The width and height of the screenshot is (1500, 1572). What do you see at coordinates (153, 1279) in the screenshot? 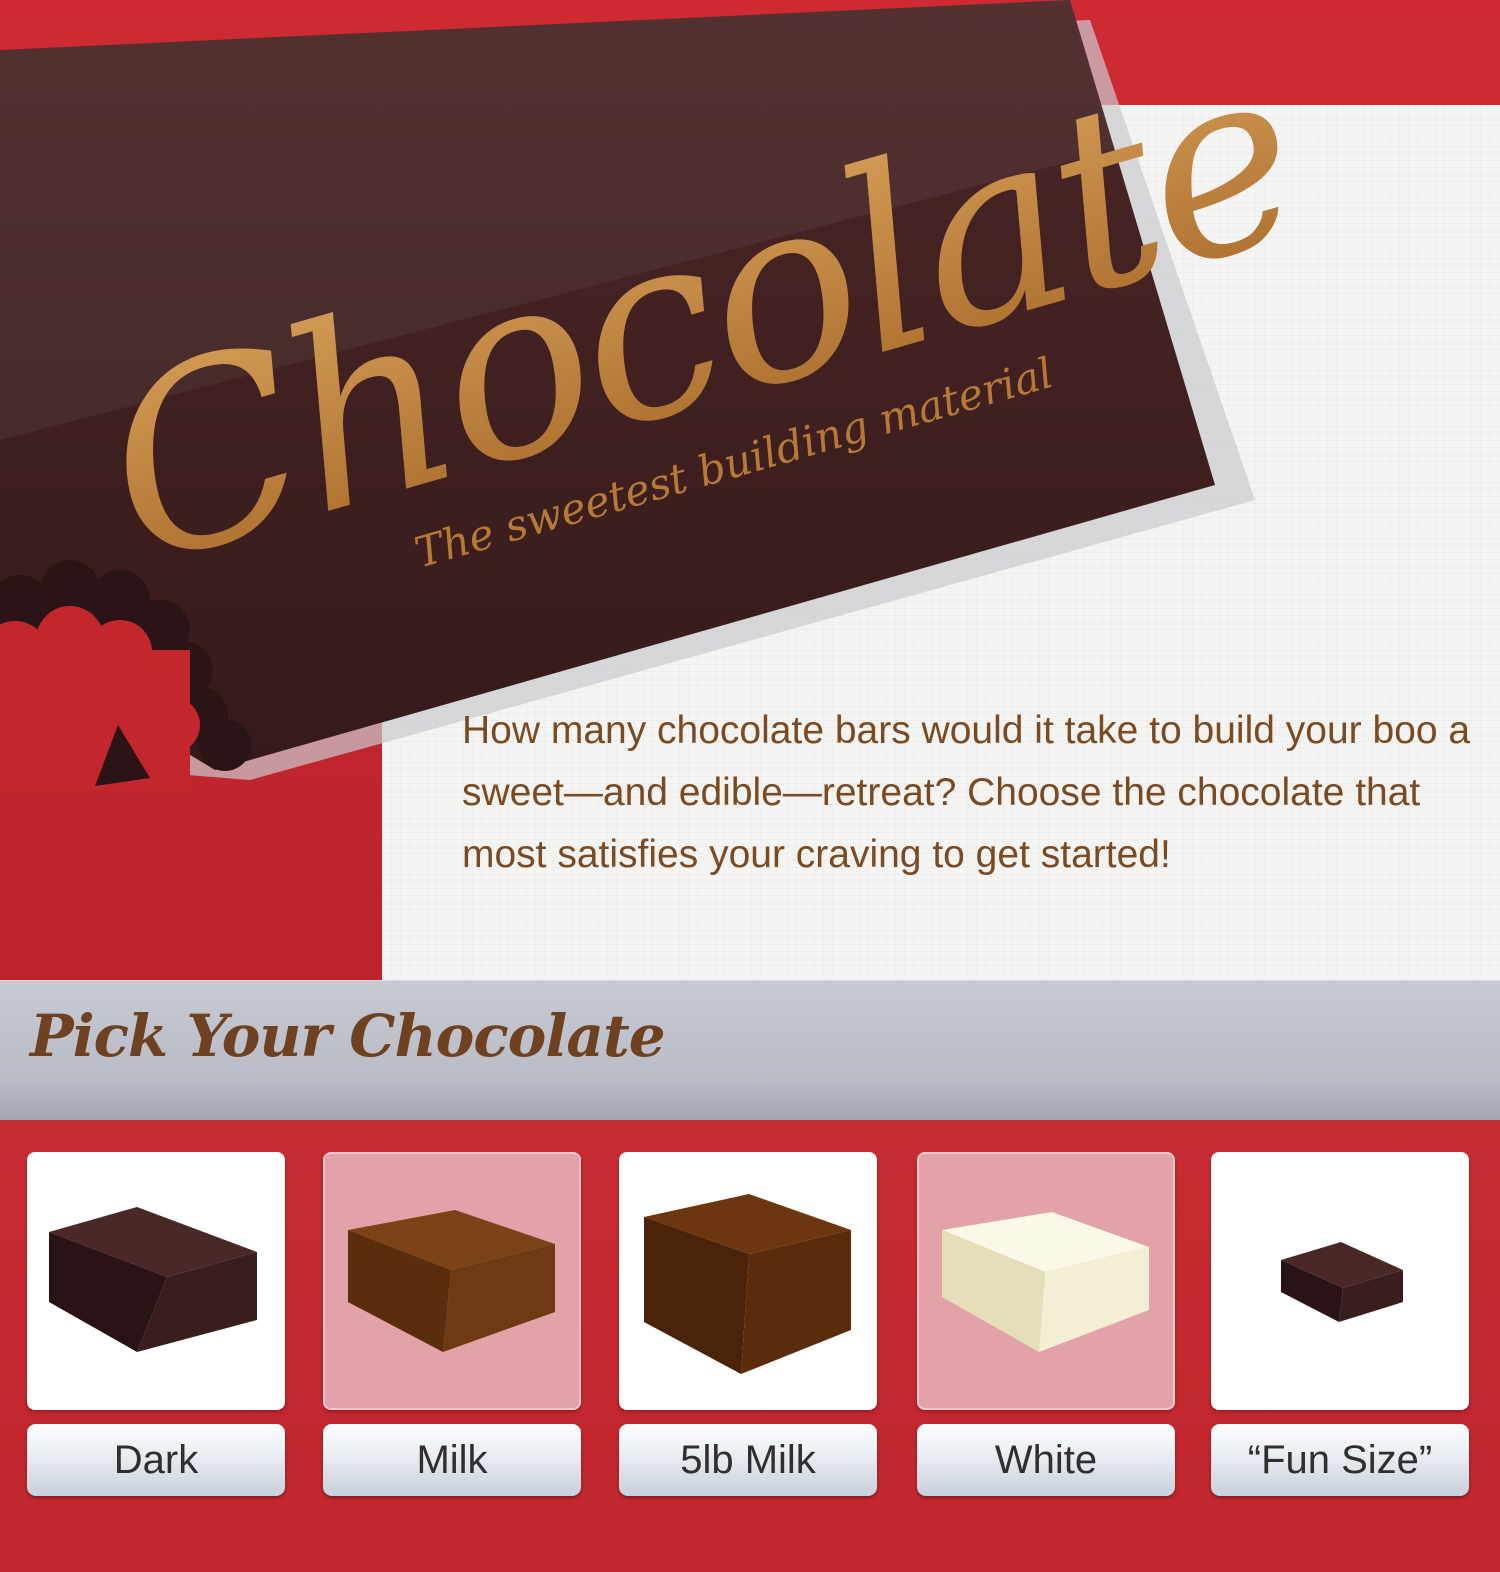
I see `dark-chocolate-block-icon` at bounding box center [153, 1279].